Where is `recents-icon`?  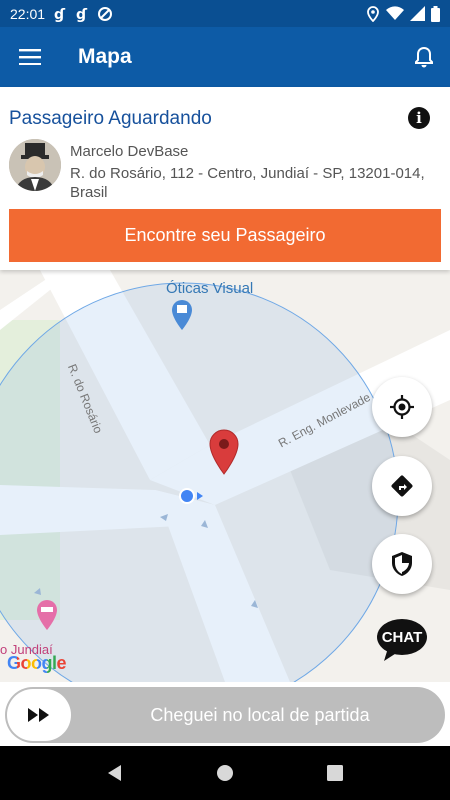 recents-icon is located at coordinates (335, 773).